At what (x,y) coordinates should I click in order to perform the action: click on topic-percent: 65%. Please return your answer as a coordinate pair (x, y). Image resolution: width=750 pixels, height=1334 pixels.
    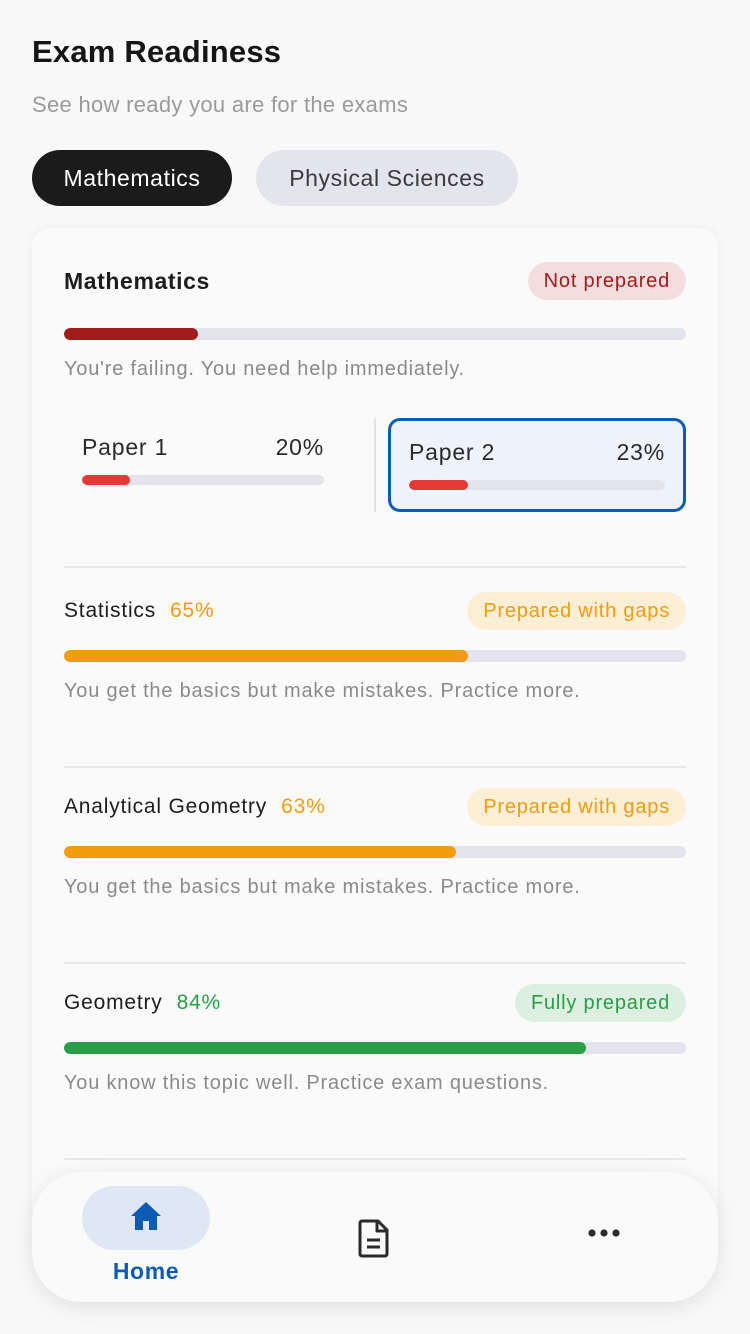
    Looking at the image, I should click on (192, 610).